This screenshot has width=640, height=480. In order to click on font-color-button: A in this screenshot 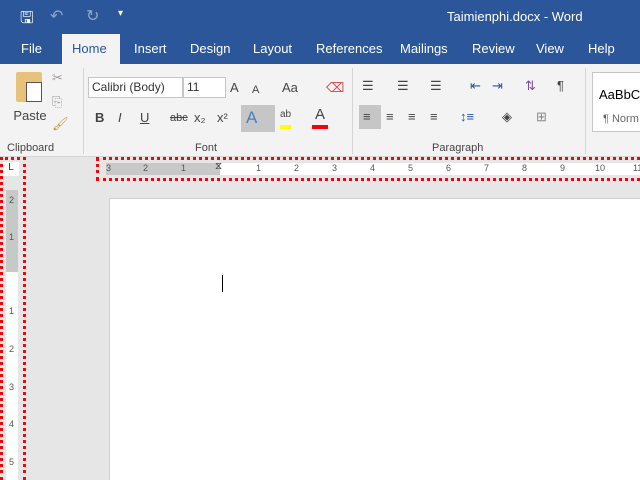, I will do `click(320, 117)`.